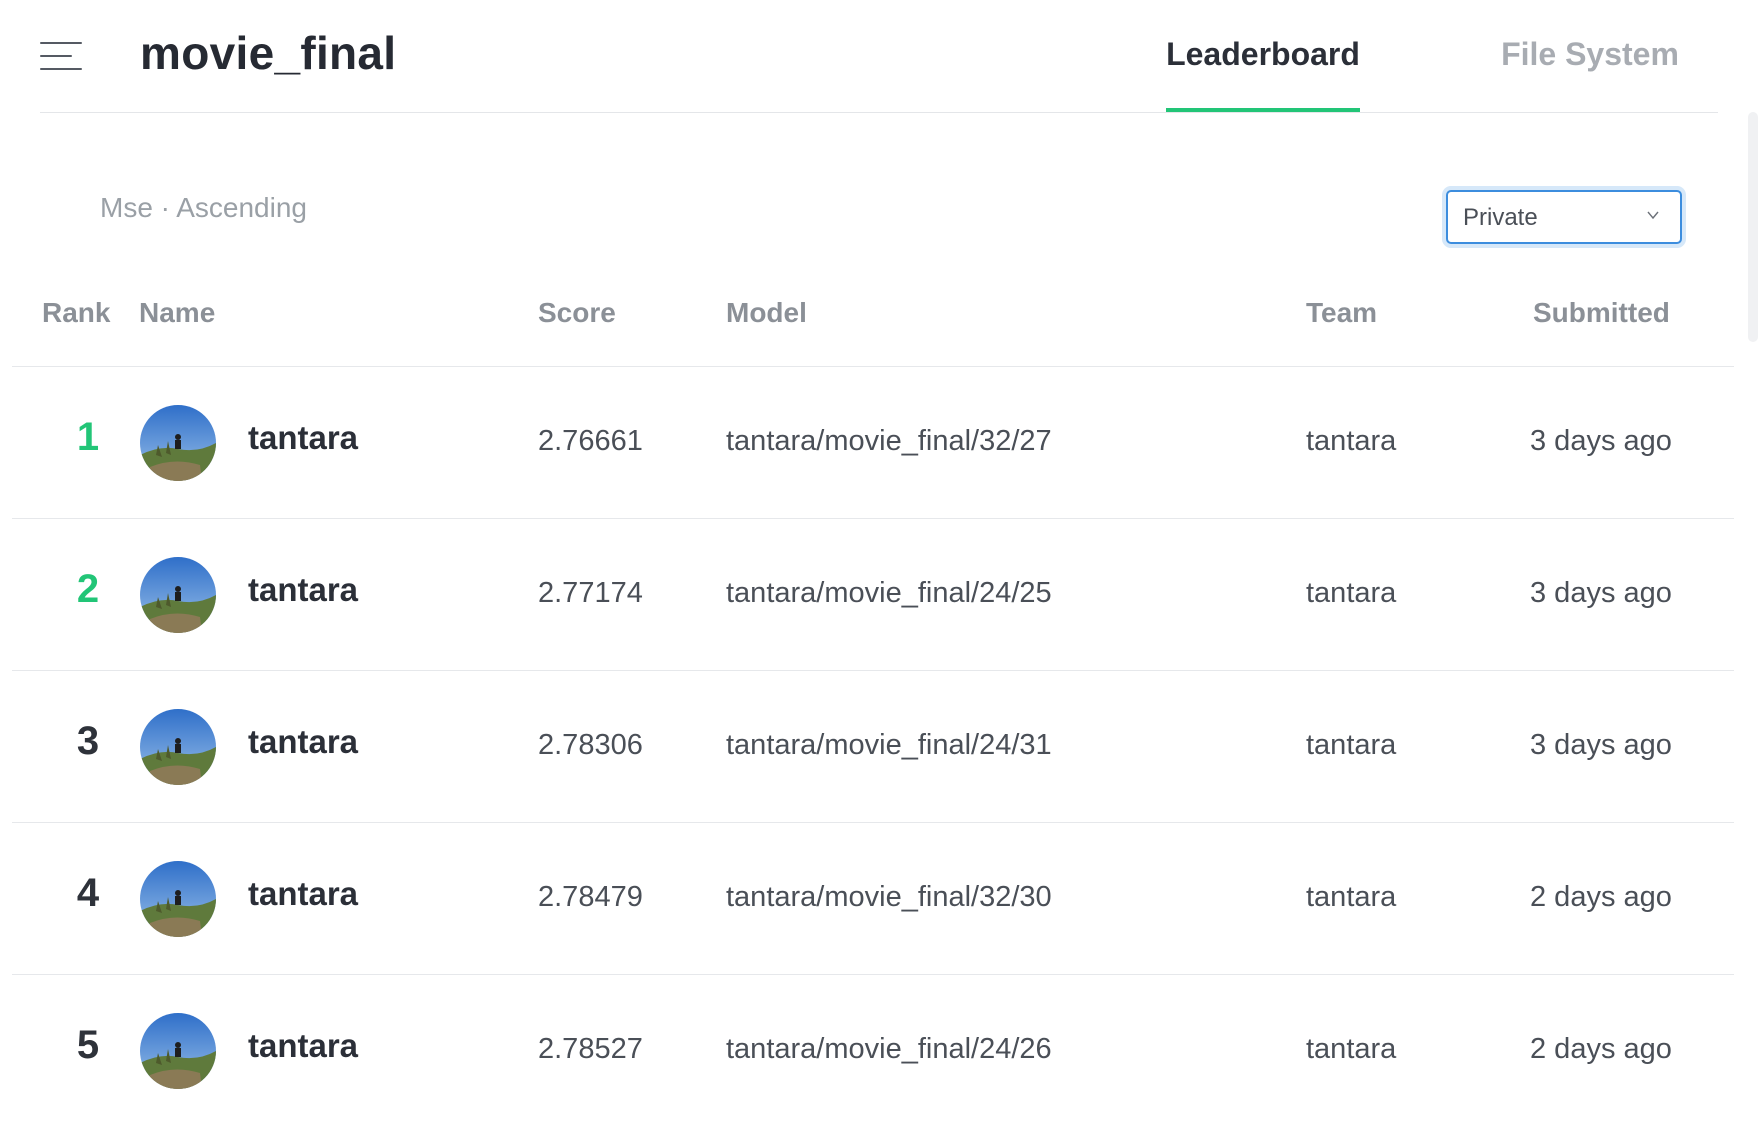  Describe the element at coordinates (1653, 215) in the screenshot. I see `chevron-down-icon` at that location.